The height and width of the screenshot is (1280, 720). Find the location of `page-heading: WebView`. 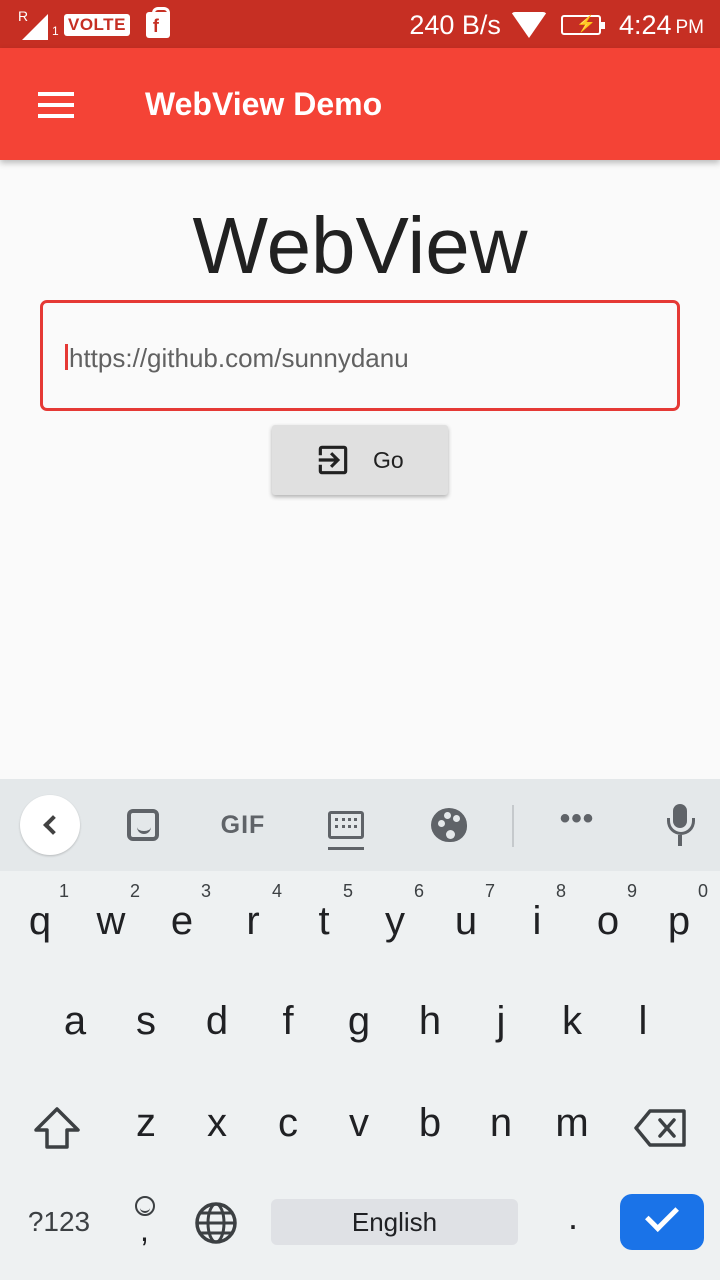

page-heading: WebView is located at coordinates (360, 245).